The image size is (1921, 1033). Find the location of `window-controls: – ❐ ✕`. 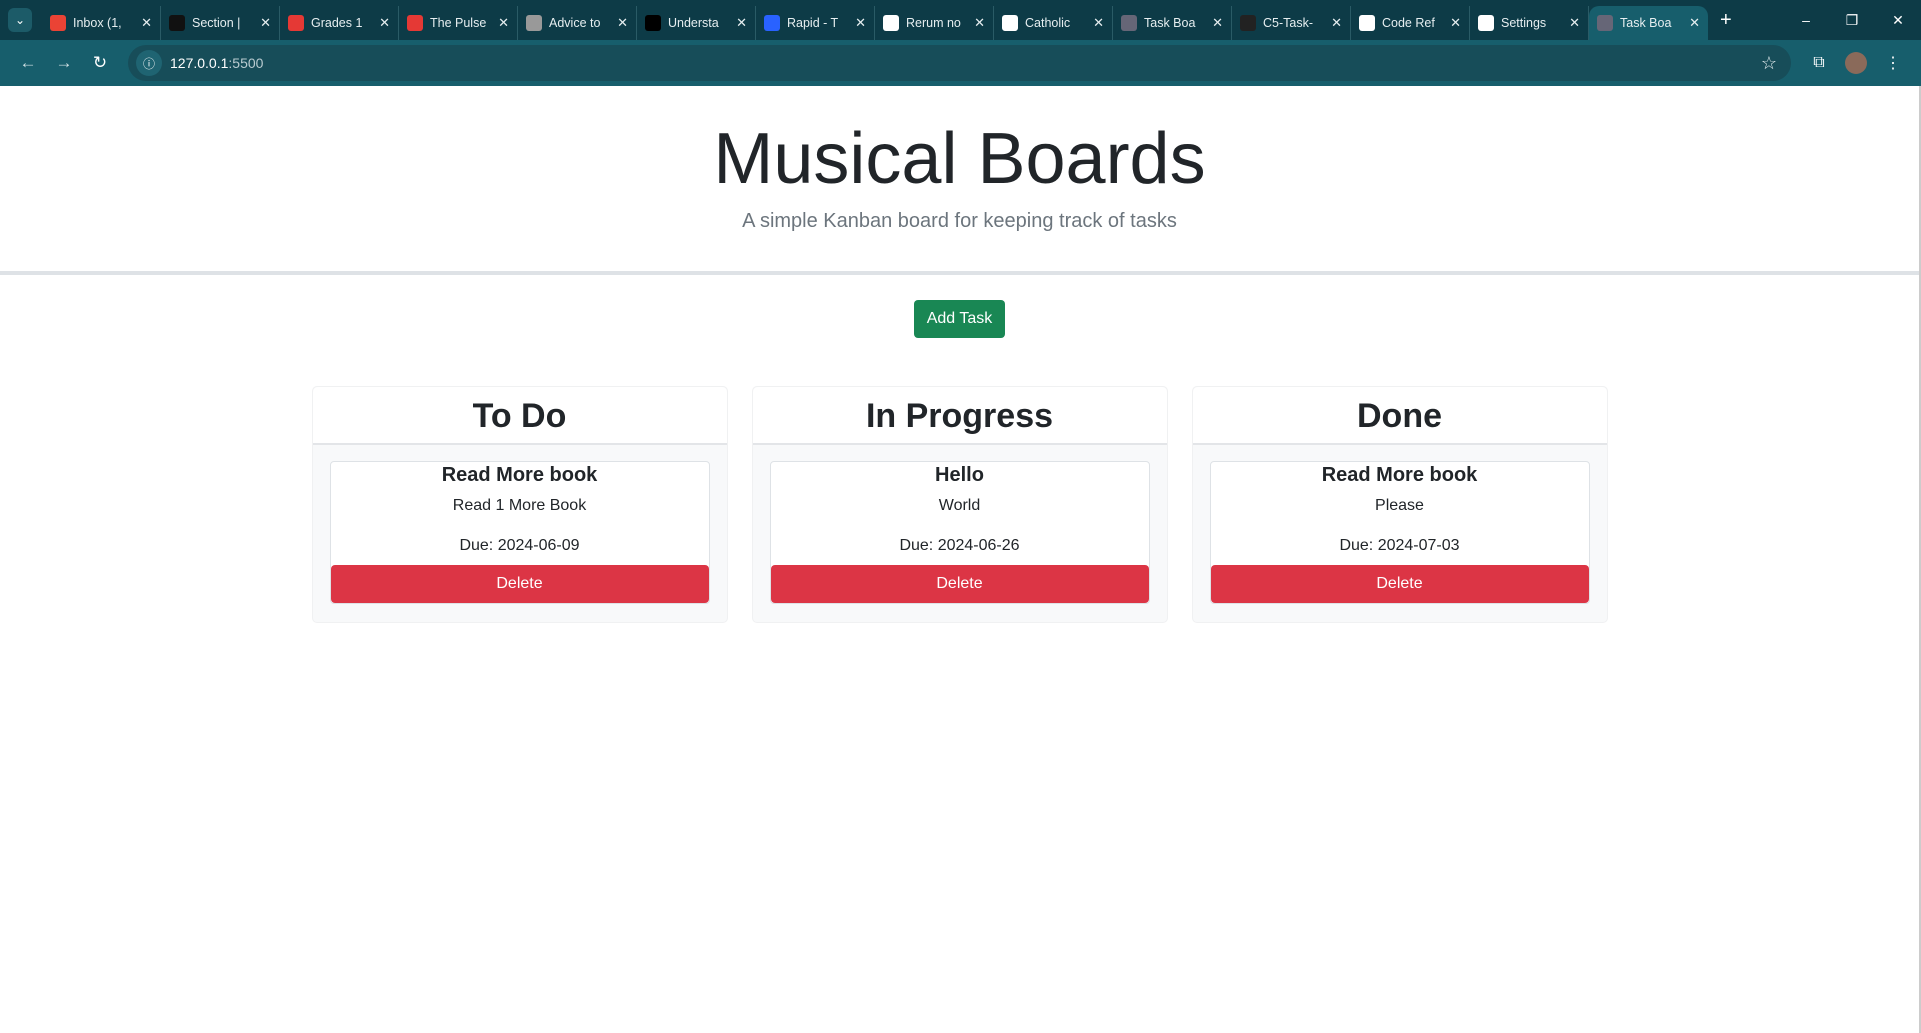

window-controls: – ❐ ✕ is located at coordinates (1852, 20).